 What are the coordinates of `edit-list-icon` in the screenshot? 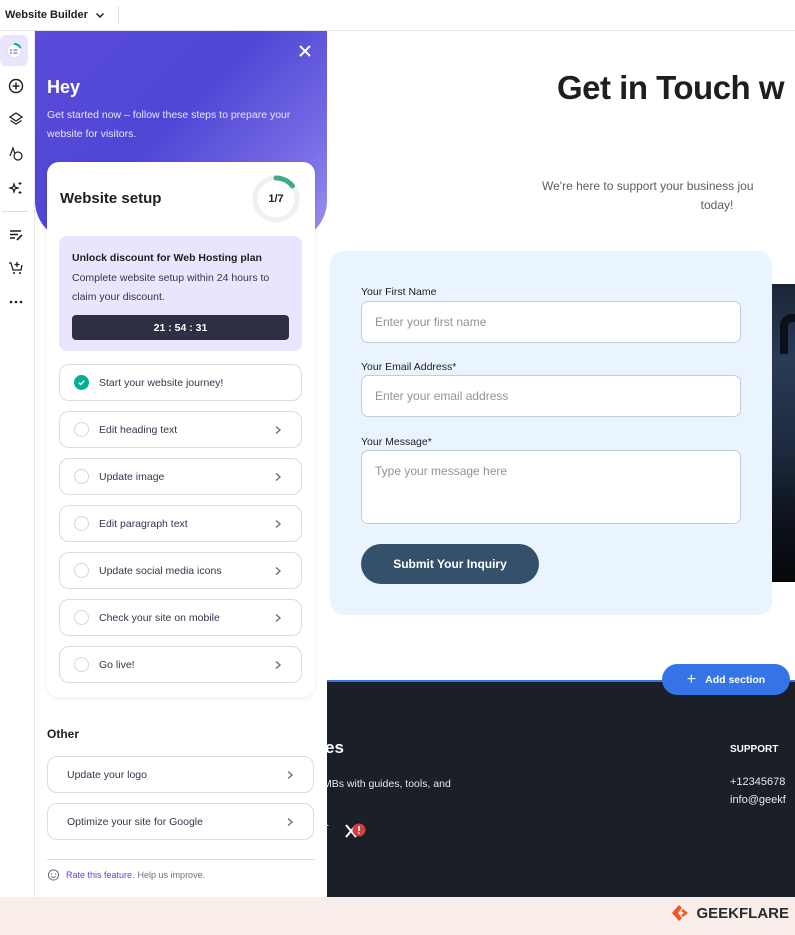 It's located at (16, 235).